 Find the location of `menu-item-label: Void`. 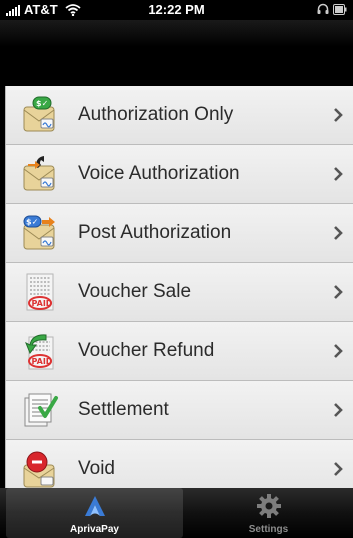

menu-item-label: Void is located at coordinates (96, 468).